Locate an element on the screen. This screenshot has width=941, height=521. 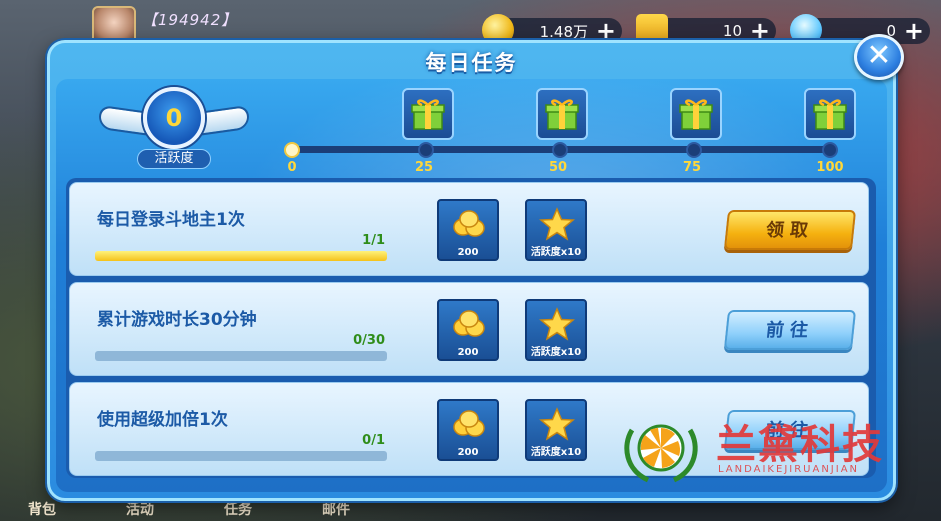
gold-amount: 1.48万 is located at coordinates (563, 31).